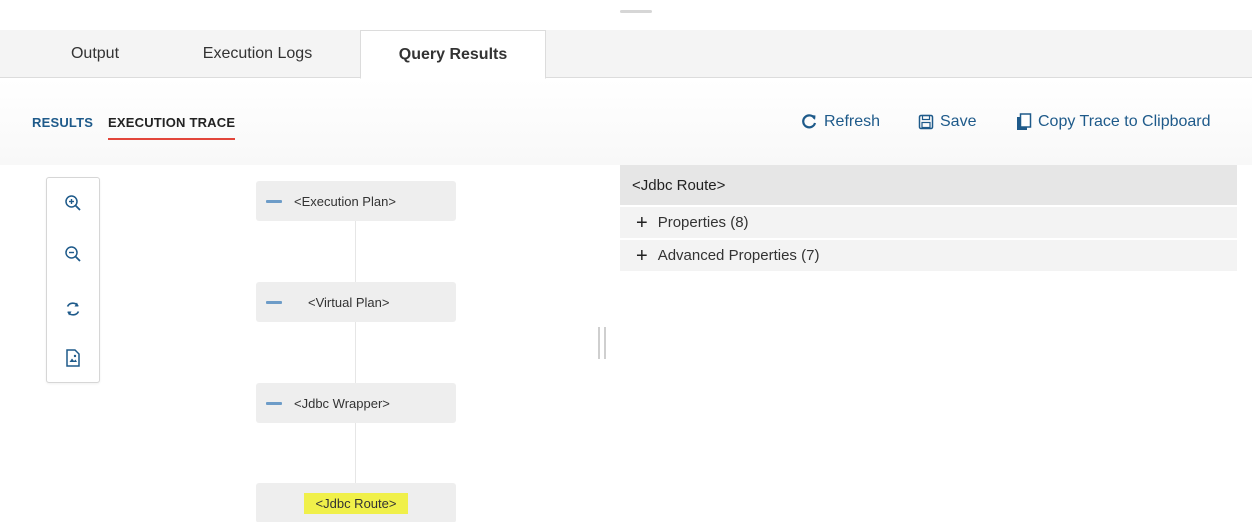  I want to click on tree-node-execution-plan: <Execution Plan>, so click(356, 201).